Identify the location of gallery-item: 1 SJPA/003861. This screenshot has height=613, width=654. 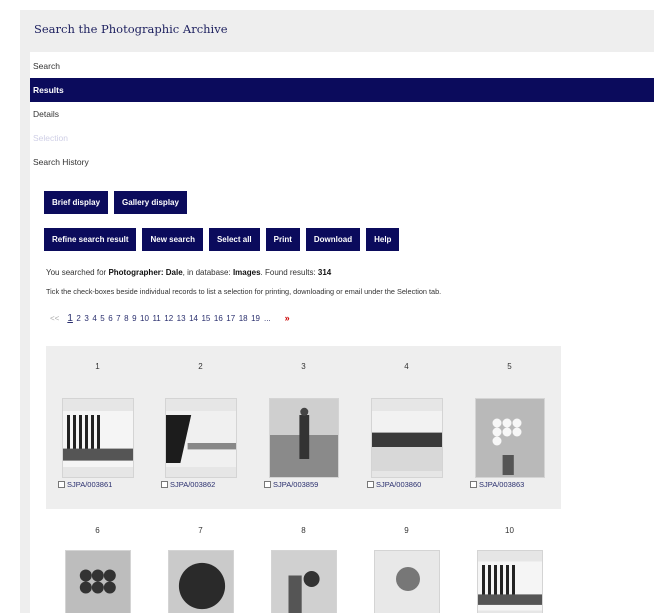
(97, 425).